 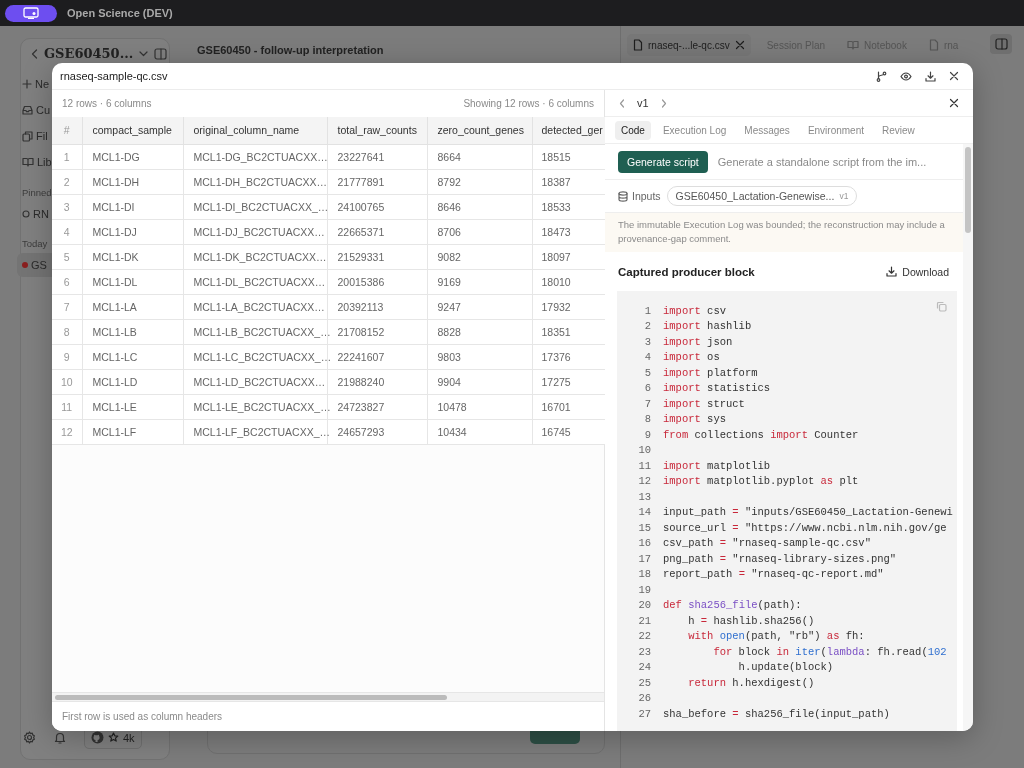 I want to click on table-cell: 20392113, so click(x=377, y=306).